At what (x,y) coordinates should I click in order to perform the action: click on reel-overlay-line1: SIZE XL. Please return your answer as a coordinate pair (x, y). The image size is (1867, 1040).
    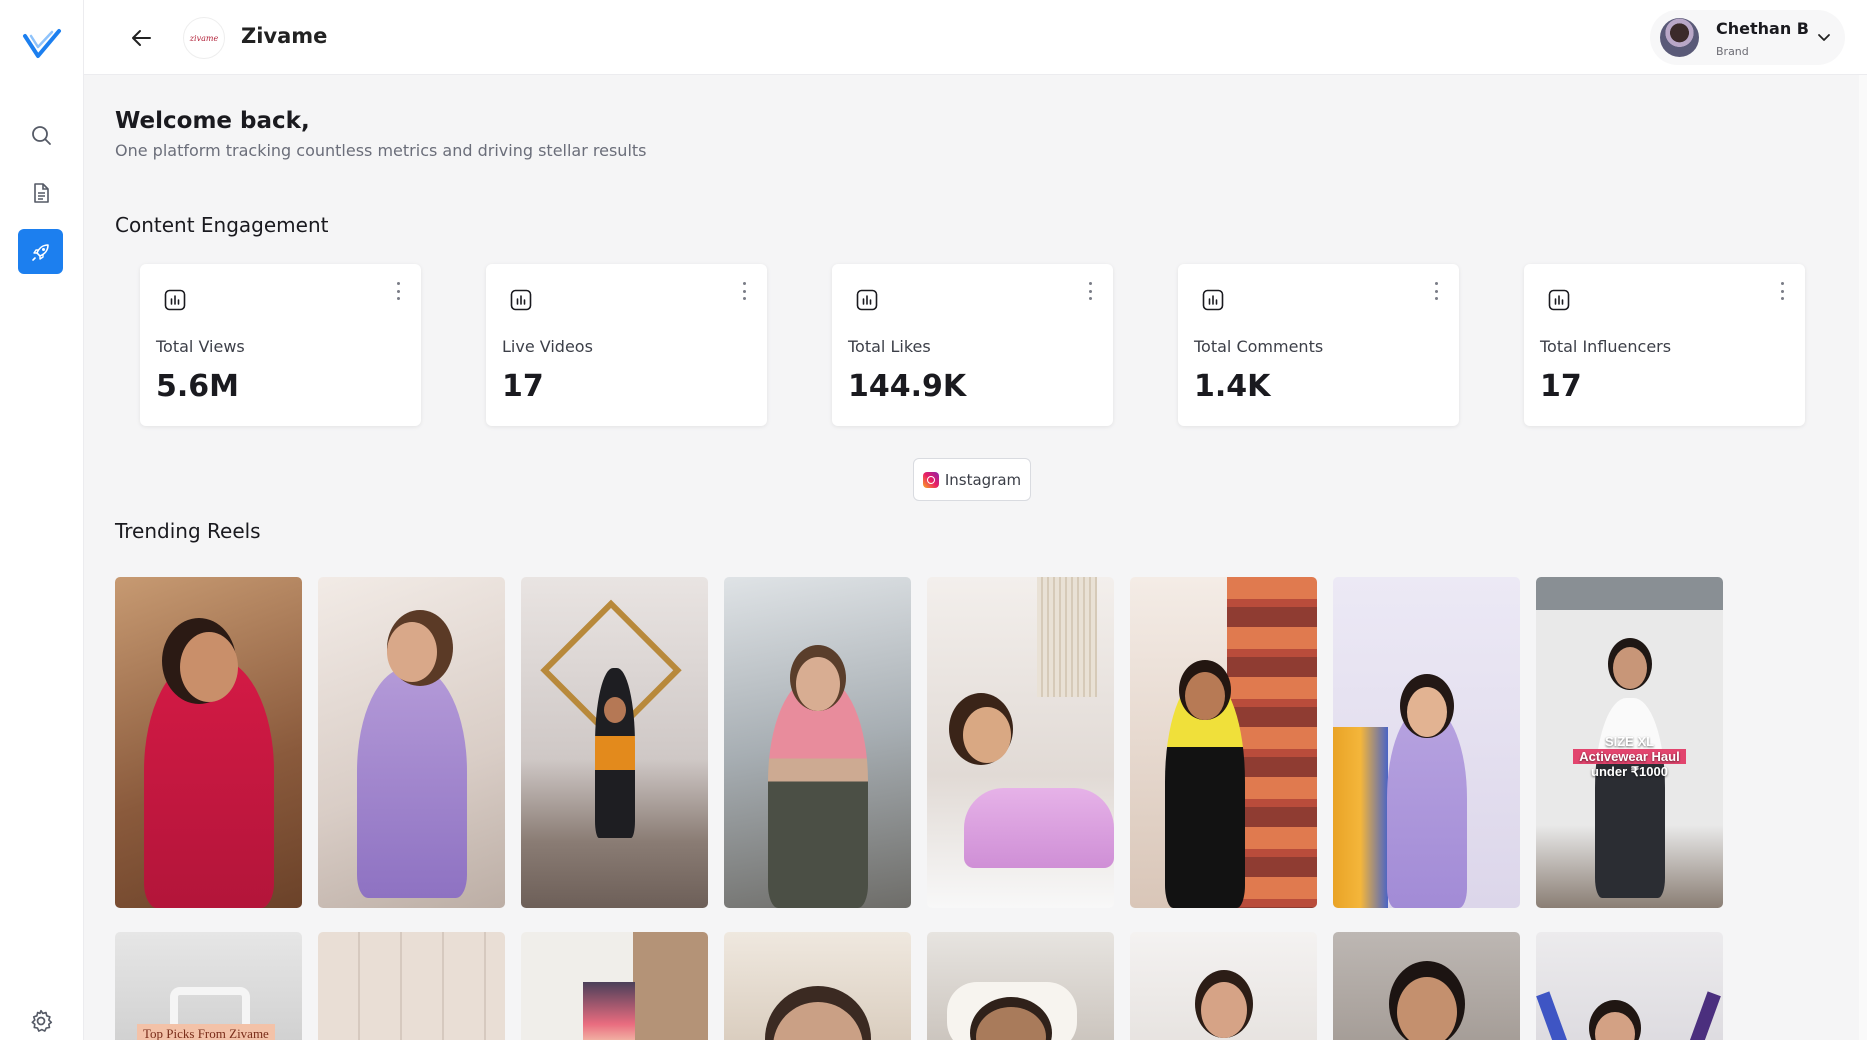
    Looking at the image, I should click on (1629, 741).